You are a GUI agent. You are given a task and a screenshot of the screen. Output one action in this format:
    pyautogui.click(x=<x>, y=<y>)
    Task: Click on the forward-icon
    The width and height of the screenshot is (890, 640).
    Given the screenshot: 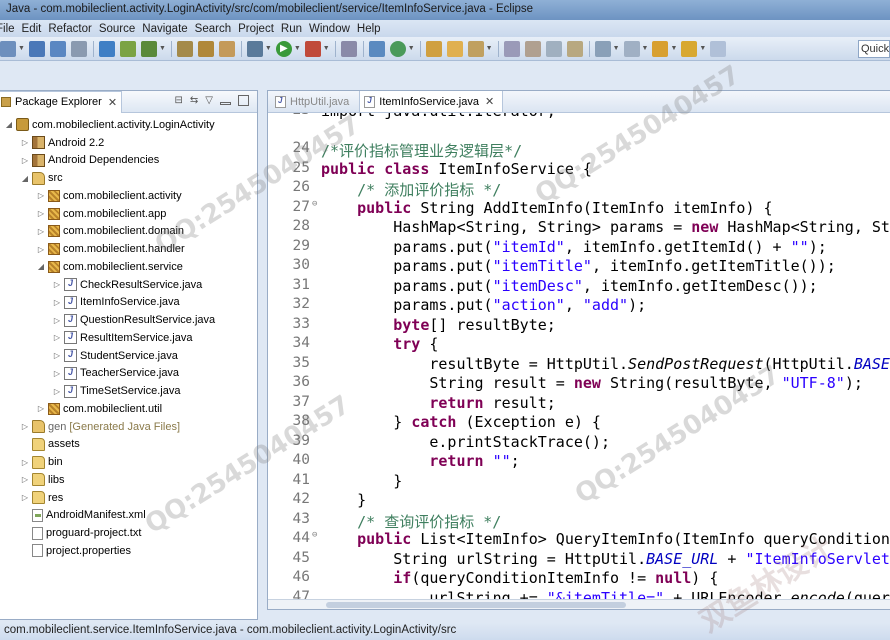 What is the action you would take?
    pyautogui.click(x=689, y=48)
    